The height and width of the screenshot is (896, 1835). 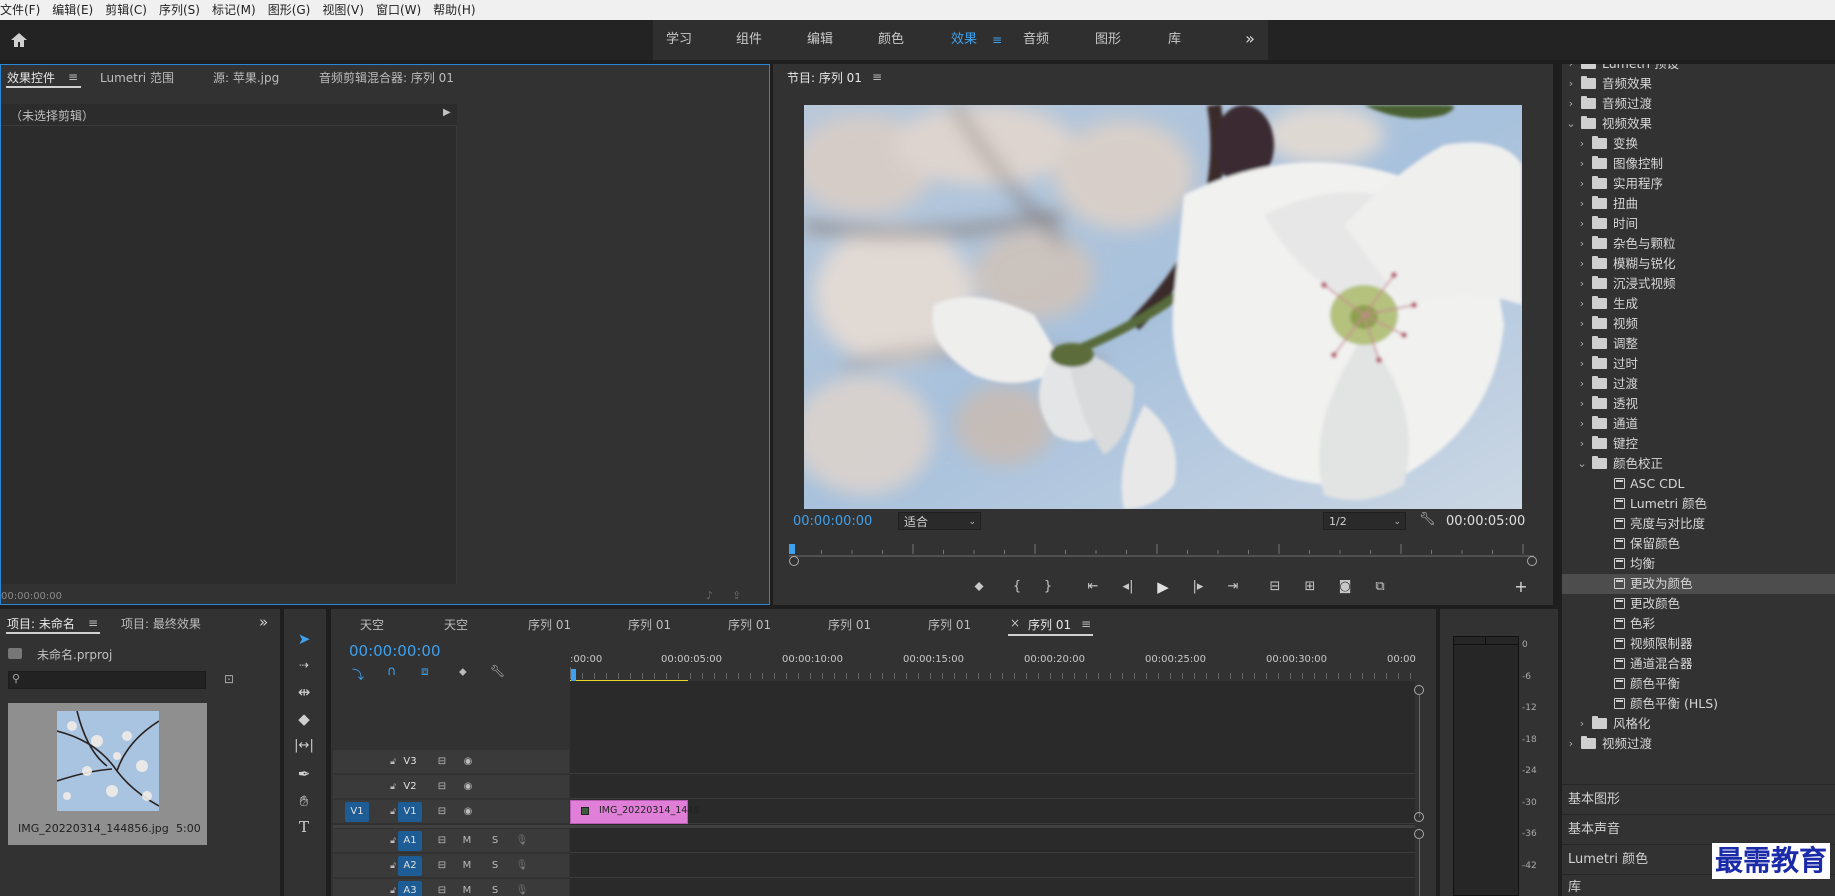 What do you see at coordinates (1036, 40) in the screenshot?
I see `workspace-tab-audio: 音频` at bounding box center [1036, 40].